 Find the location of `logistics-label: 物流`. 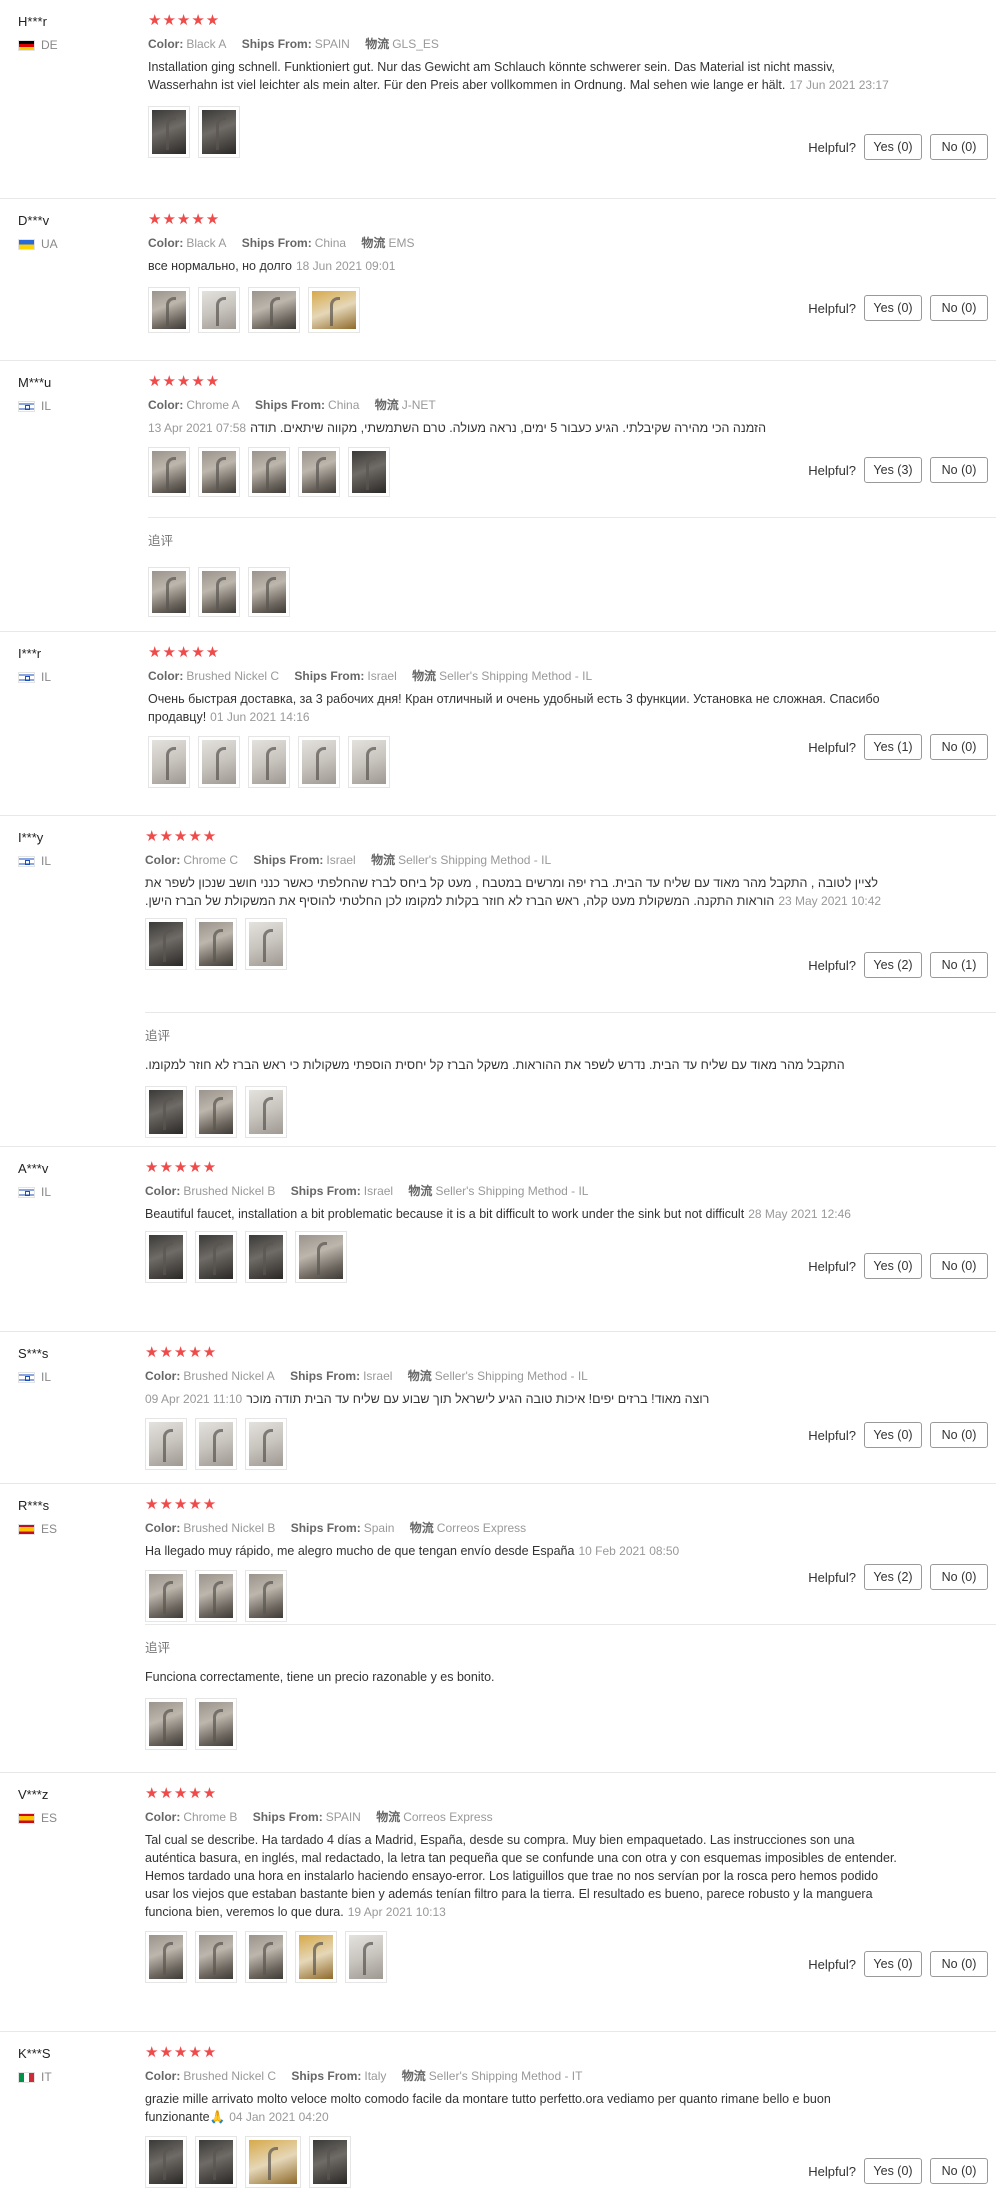

logistics-label: 物流 is located at coordinates (424, 676).